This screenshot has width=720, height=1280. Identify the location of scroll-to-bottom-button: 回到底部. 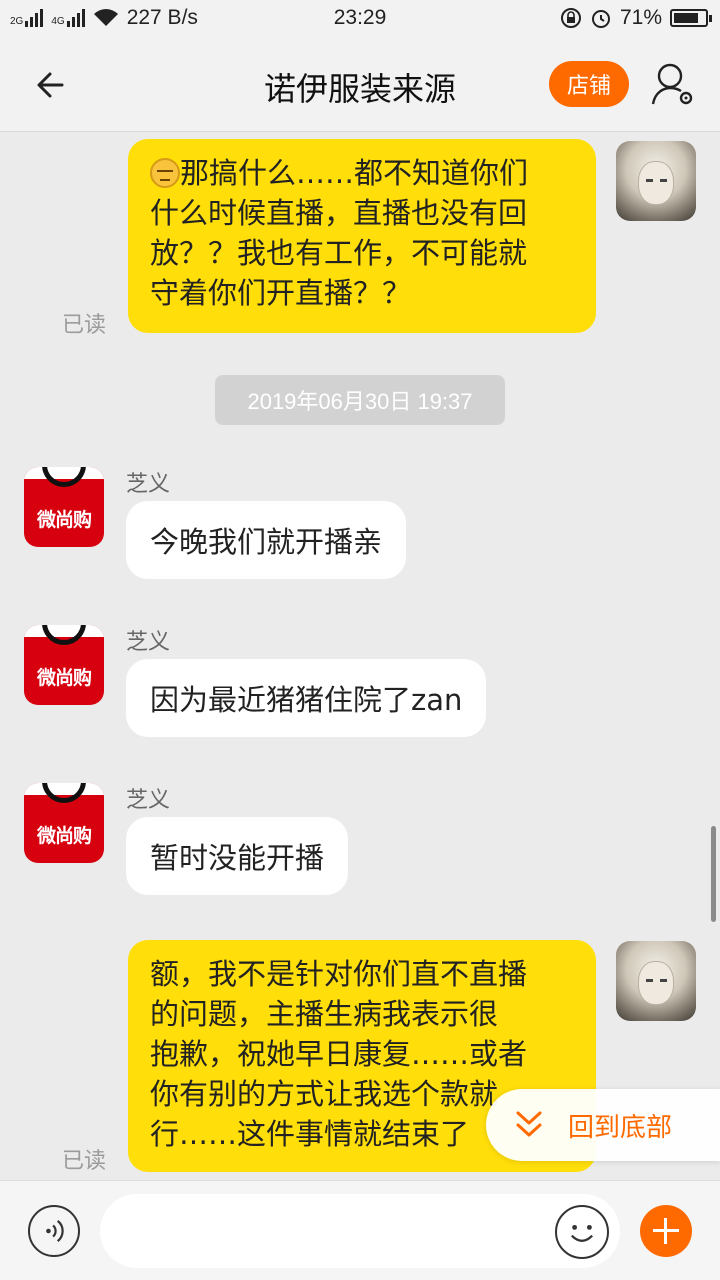
(603, 1125).